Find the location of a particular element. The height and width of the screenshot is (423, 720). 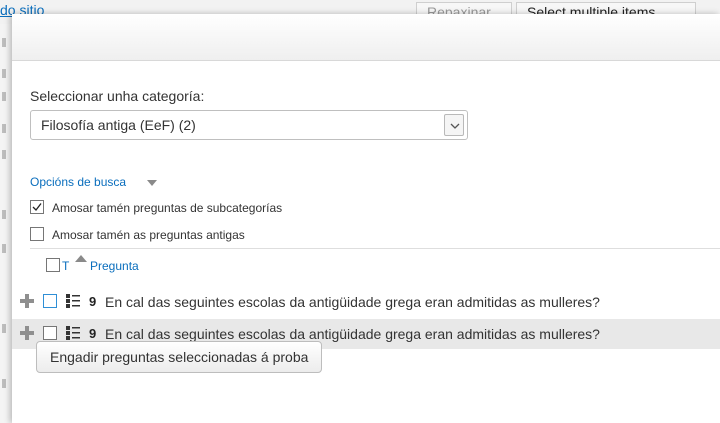

checkmark-icon is located at coordinates (37, 207).